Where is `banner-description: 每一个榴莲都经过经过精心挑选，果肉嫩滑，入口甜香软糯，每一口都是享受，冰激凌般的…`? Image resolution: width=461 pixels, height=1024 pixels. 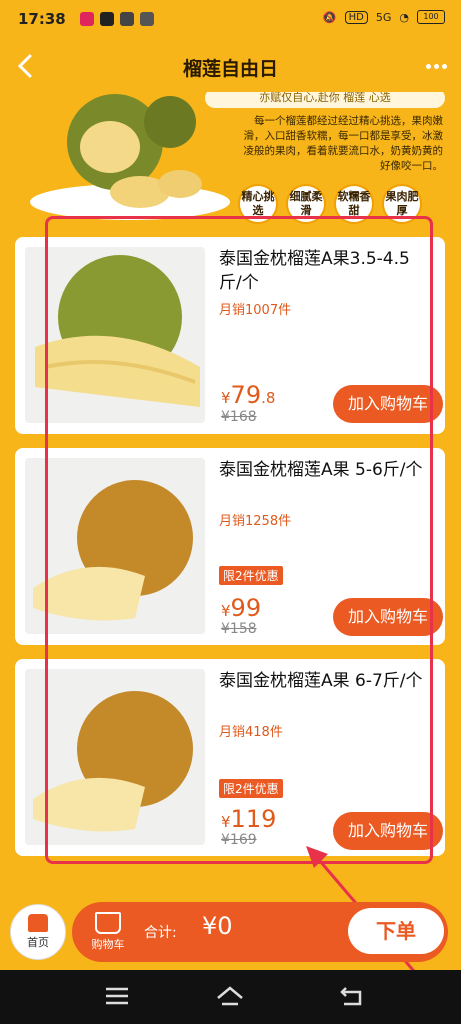 banner-description: 每一个榴莲都经过经过精心挑选，果肉嫩滑，入口甜香软糯，每一口都是享受，冰激凌般的… is located at coordinates (343, 143).